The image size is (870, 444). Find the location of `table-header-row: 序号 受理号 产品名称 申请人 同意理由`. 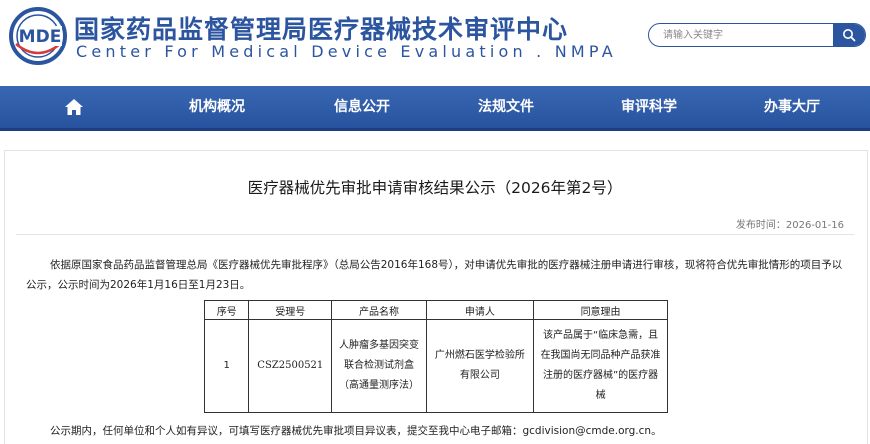

table-header-row: 序号 受理号 产品名称 申请人 同意理由 is located at coordinates (435, 310).